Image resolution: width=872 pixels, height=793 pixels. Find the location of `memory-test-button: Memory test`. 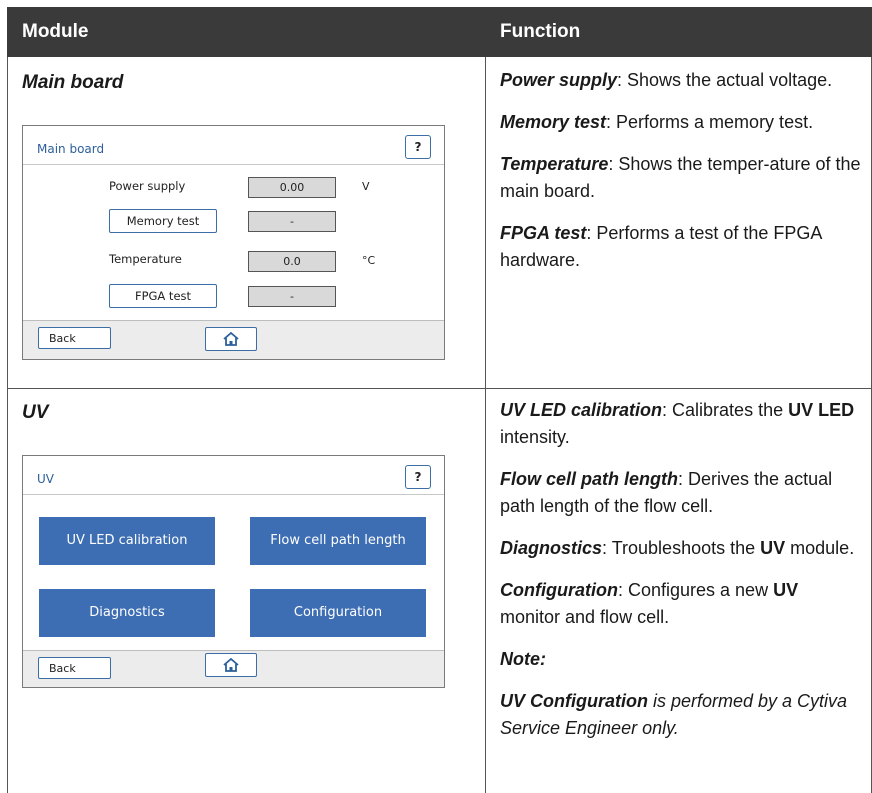

memory-test-button: Memory test is located at coordinates (163, 221).